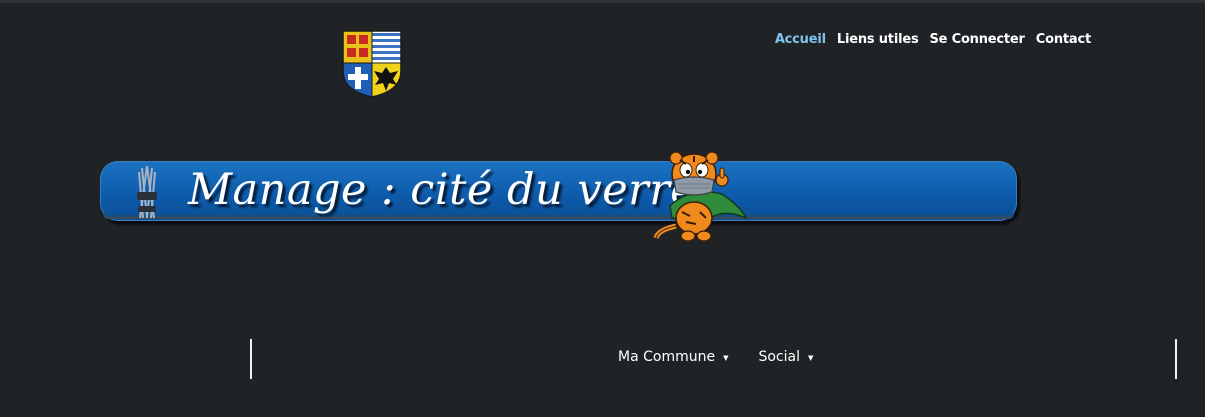 Image resolution: width=1205 pixels, height=417 pixels. What do you see at coordinates (667, 357) in the screenshot?
I see `menu-item-label: Ma Commune` at bounding box center [667, 357].